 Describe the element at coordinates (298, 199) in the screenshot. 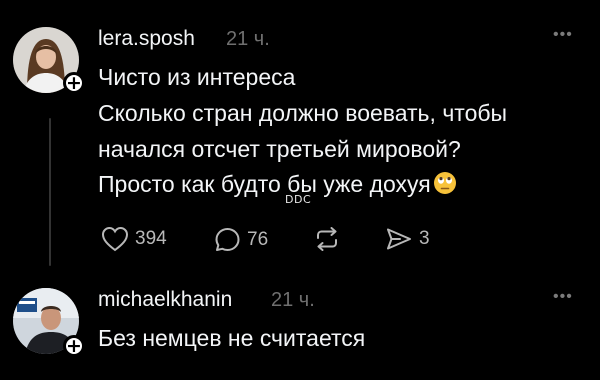

I see `watermark: DDC` at that location.